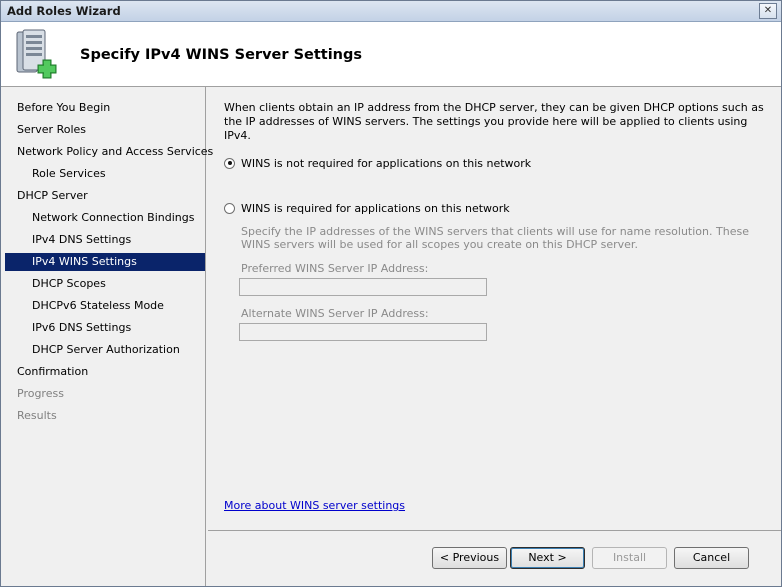 This screenshot has height=587, width=782. I want to click on wins-required-radio, so click(229, 208).